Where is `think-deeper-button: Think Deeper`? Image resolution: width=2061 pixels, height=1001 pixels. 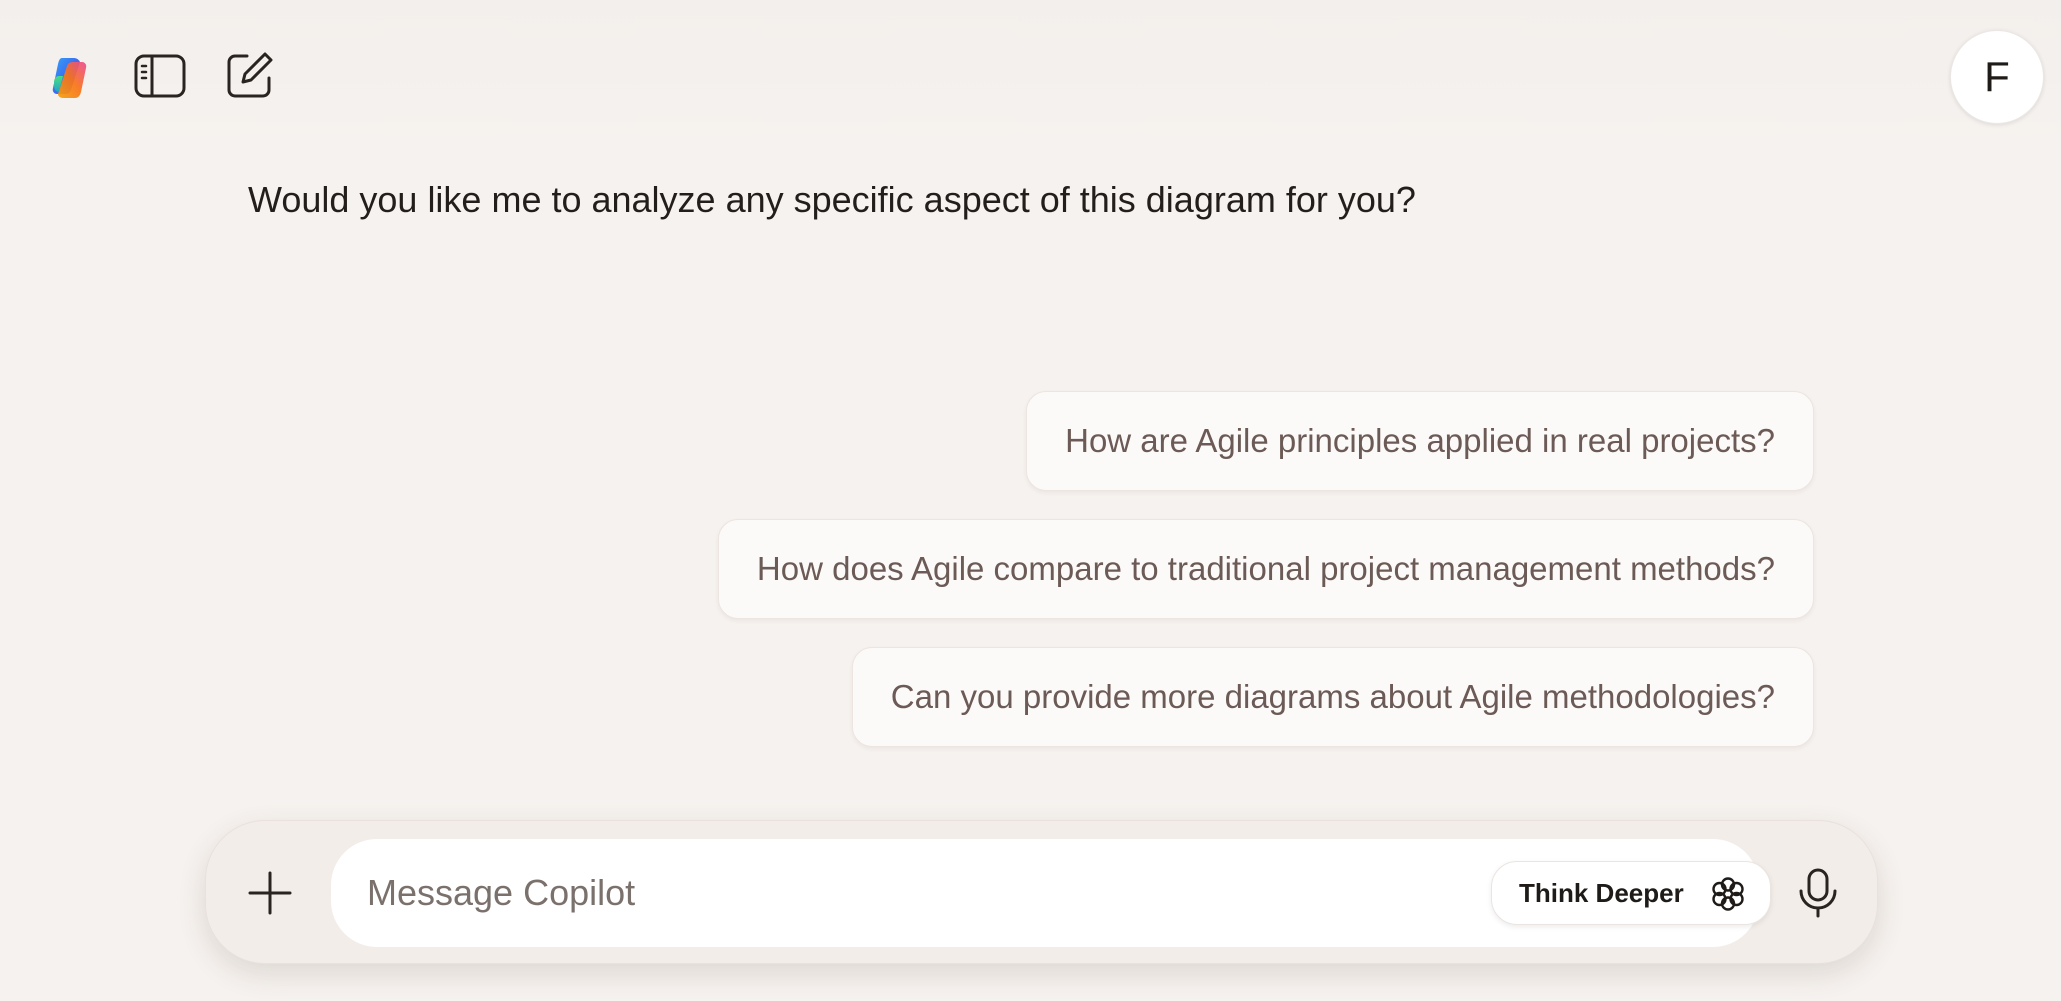
think-deeper-button: Think Deeper is located at coordinates (1631, 893).